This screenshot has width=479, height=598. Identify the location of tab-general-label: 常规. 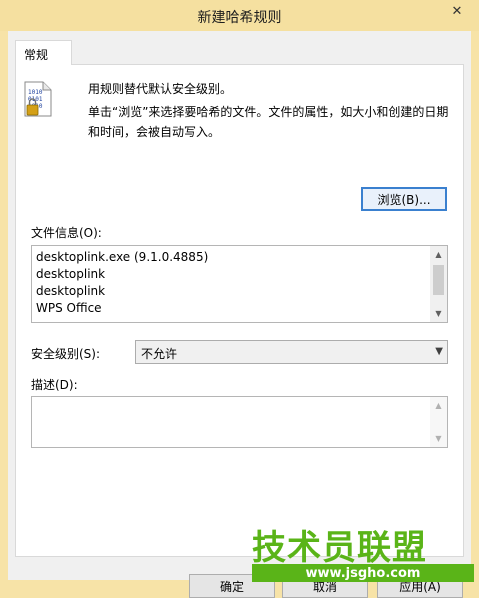
(36, 55).